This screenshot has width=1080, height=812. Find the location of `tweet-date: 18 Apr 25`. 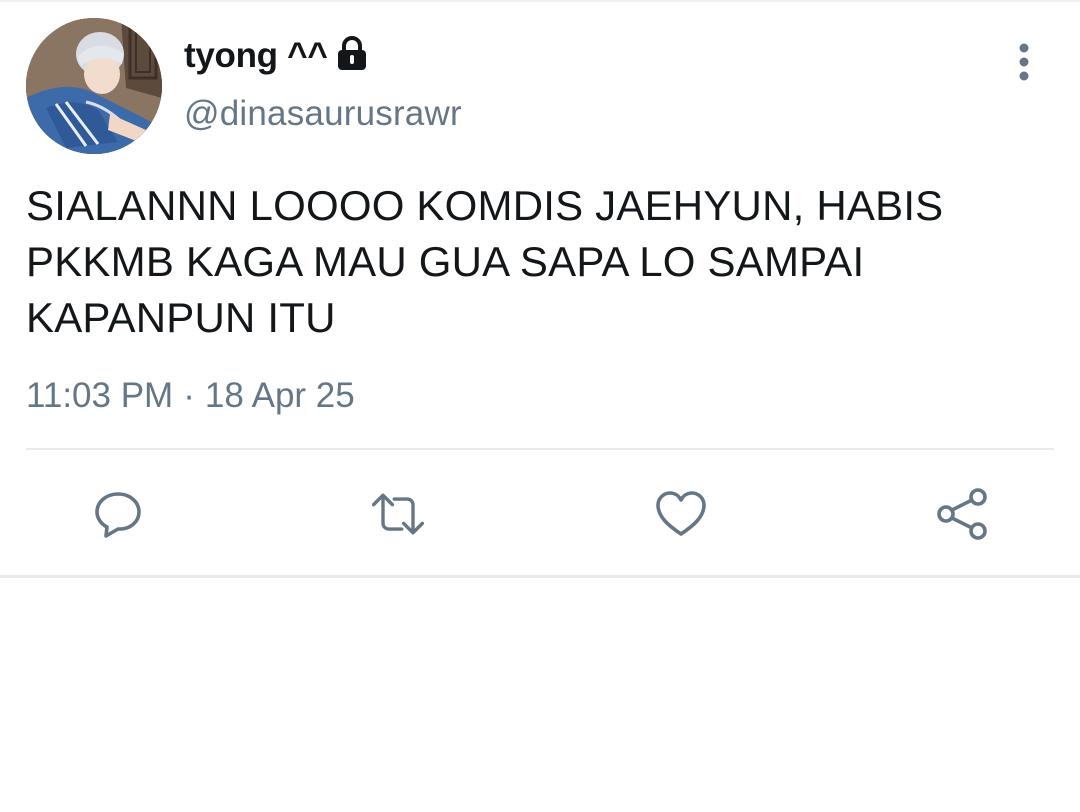

tweet-date: 18 Apr 25 is located at coordinates (279, 395).